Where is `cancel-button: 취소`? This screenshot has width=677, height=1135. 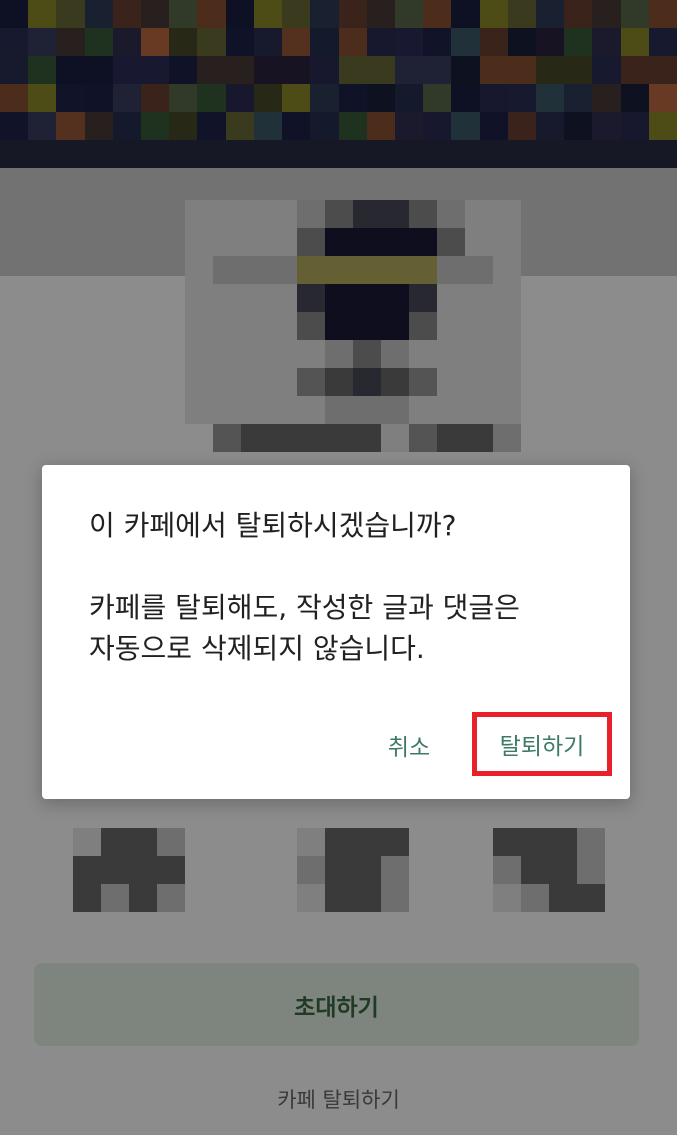
cancel-button: 취소 is located at coordinates (409, 745).